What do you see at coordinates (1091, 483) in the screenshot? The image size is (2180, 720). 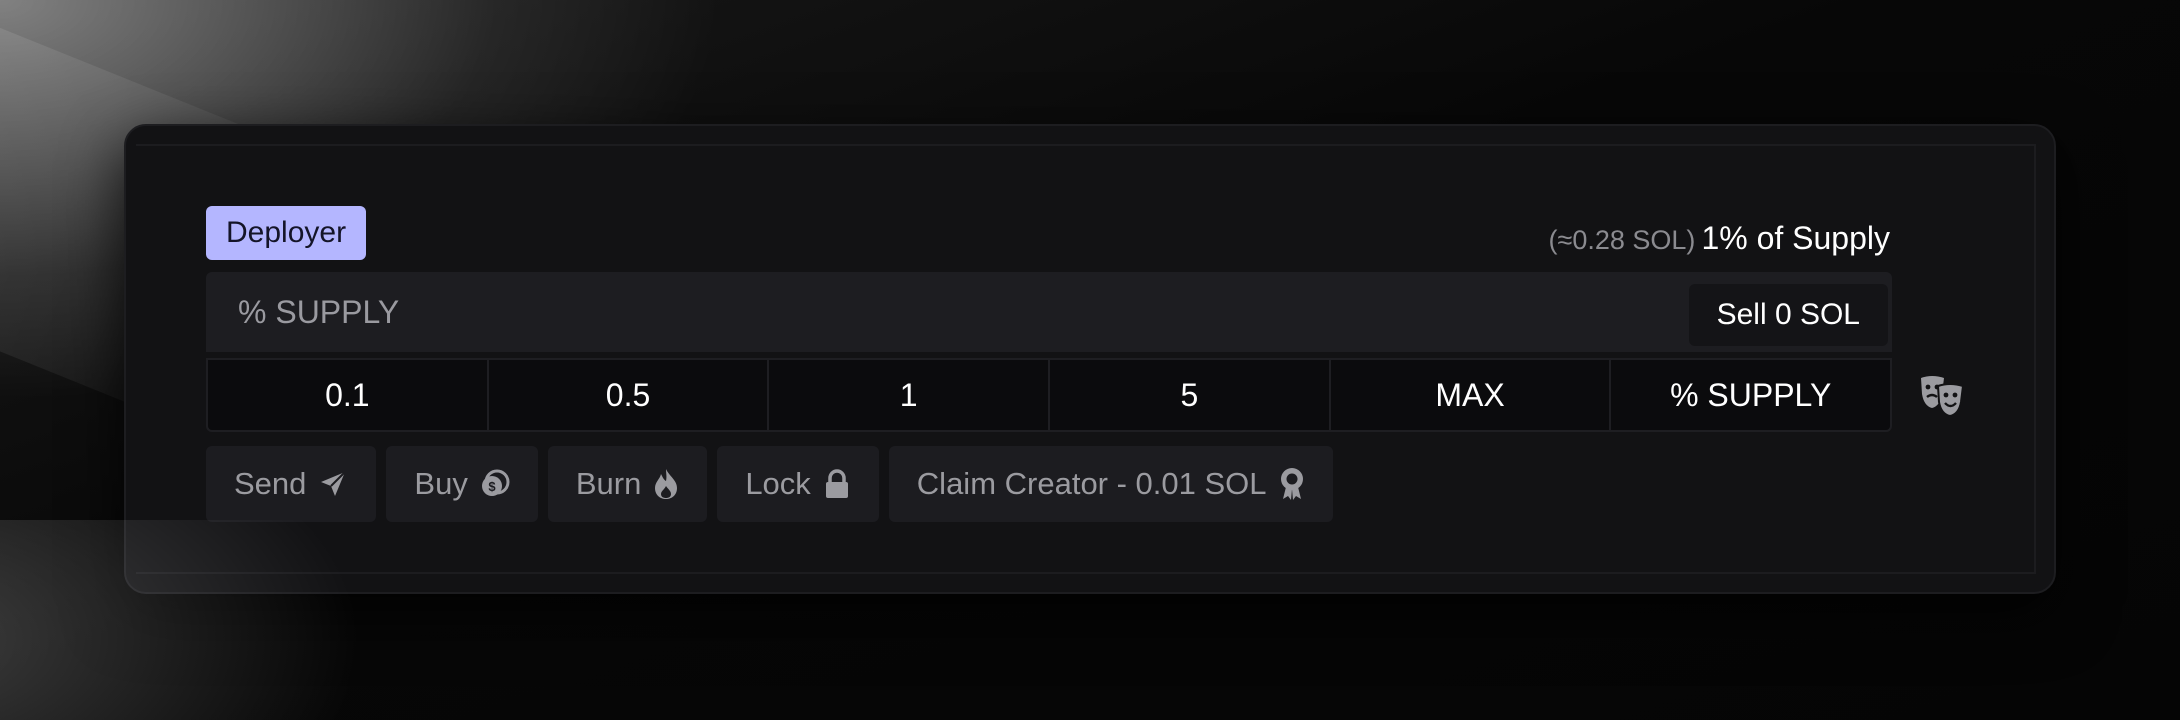 I see `claim-creator-label: Claim Creator - 0.01 SOL` at bounding box center [1091, 483].